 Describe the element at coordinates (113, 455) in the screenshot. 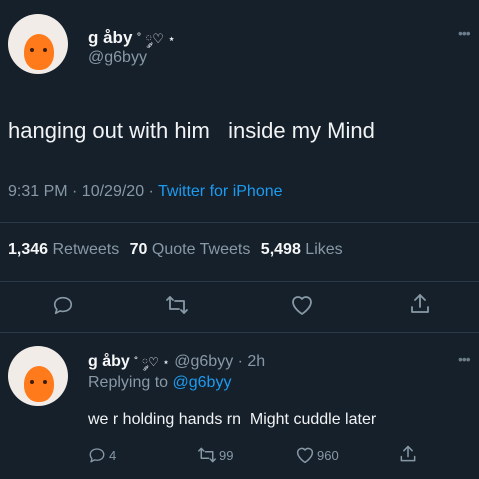

I see `reply-count: 4` at that location.